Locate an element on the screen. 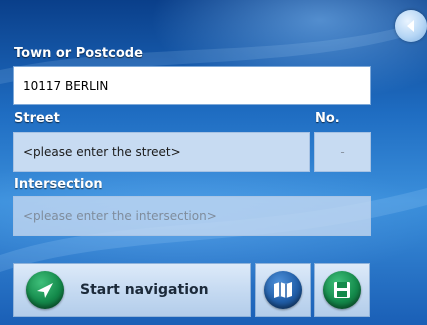 Image resolution: width=427 pixels, height=325 pixels. intersection-input: <please enter the intersection> is located at coordinates (192, 216).